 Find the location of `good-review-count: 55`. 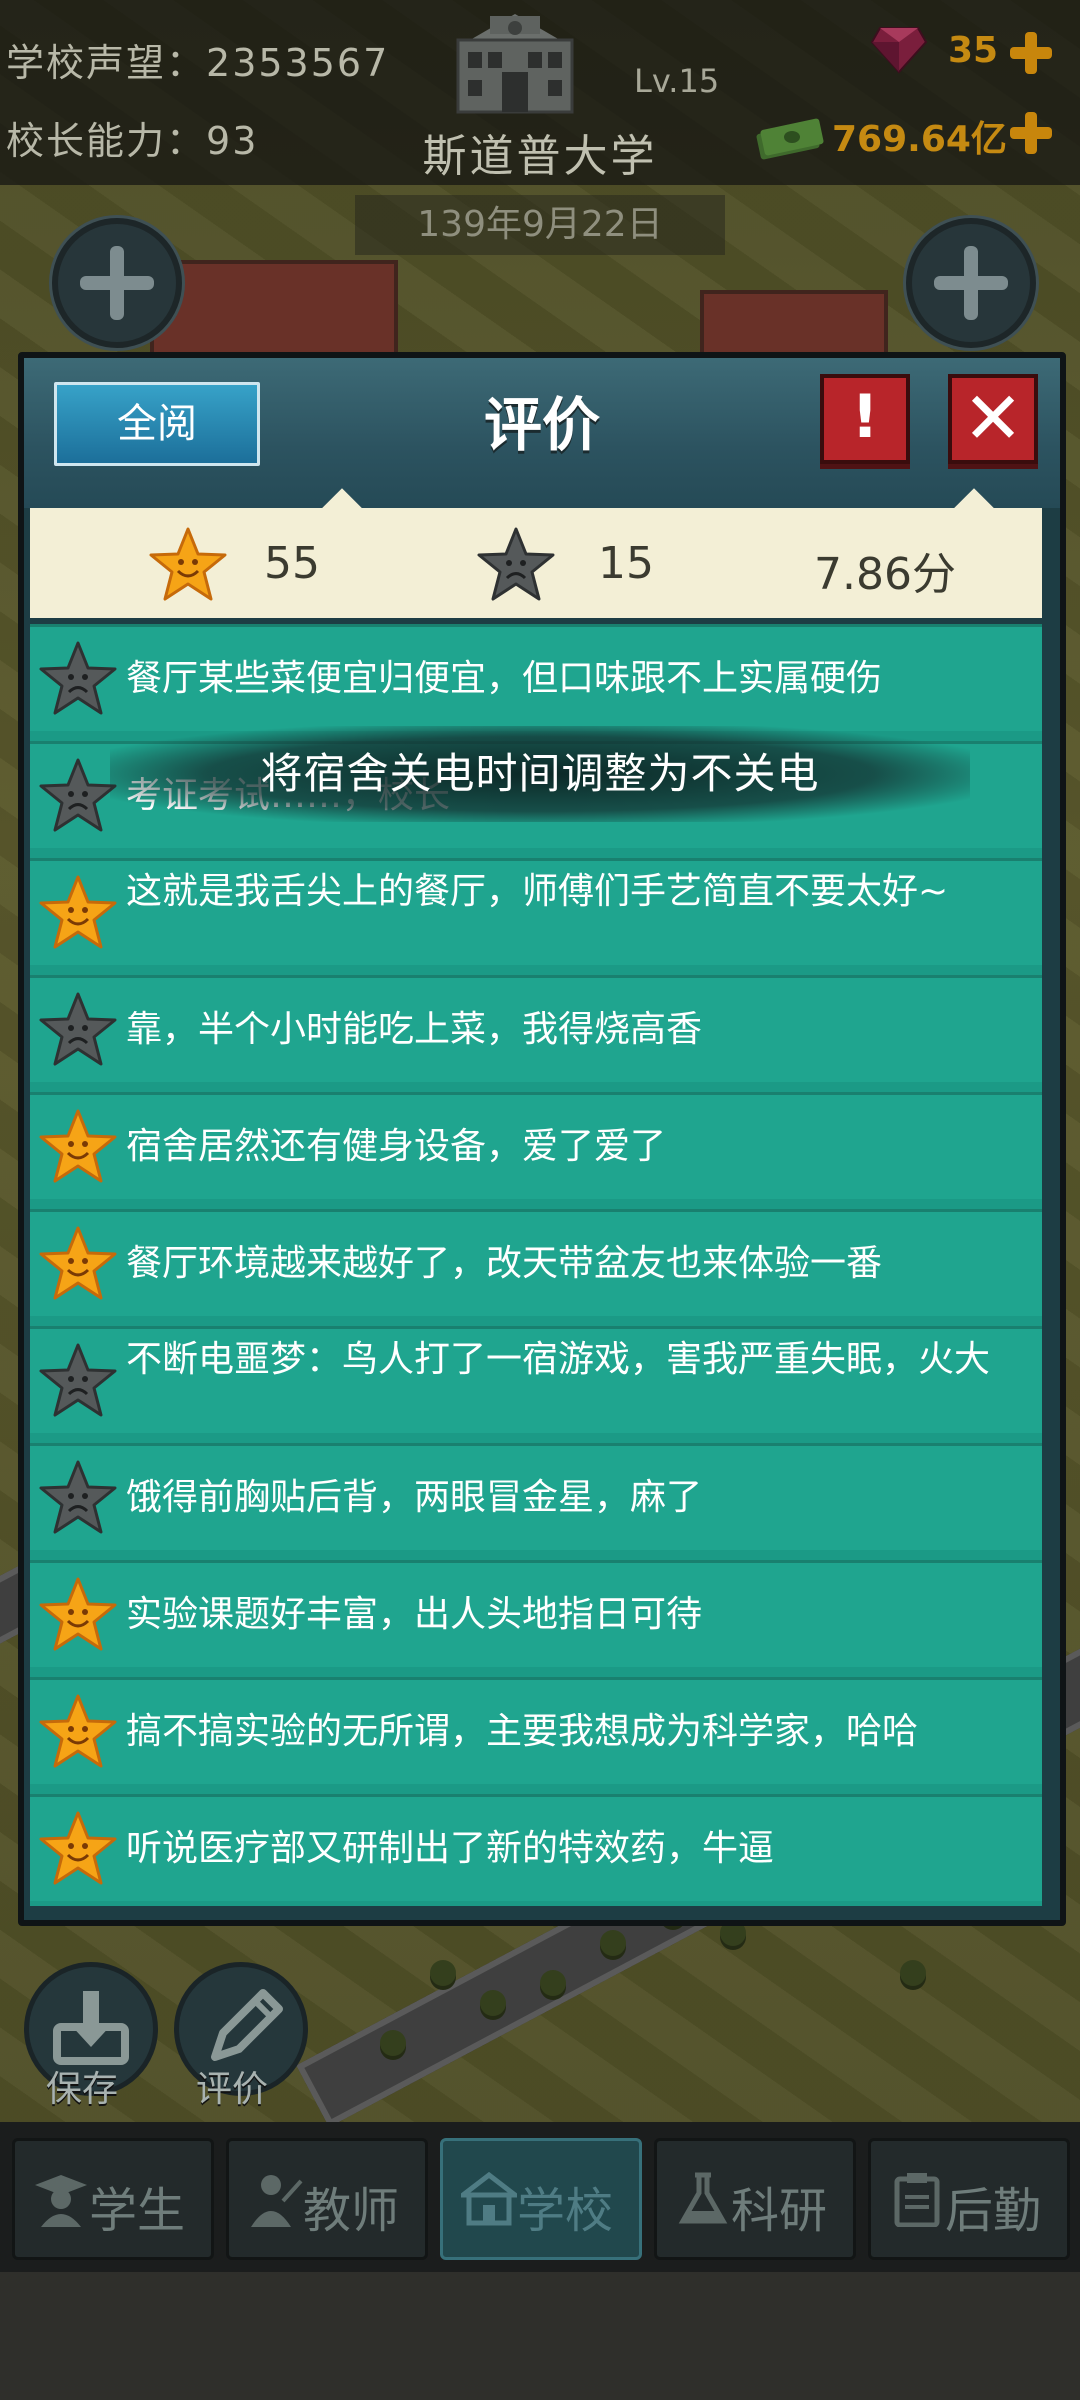

good-review-count: 55 is located at coordinates (292, 563).